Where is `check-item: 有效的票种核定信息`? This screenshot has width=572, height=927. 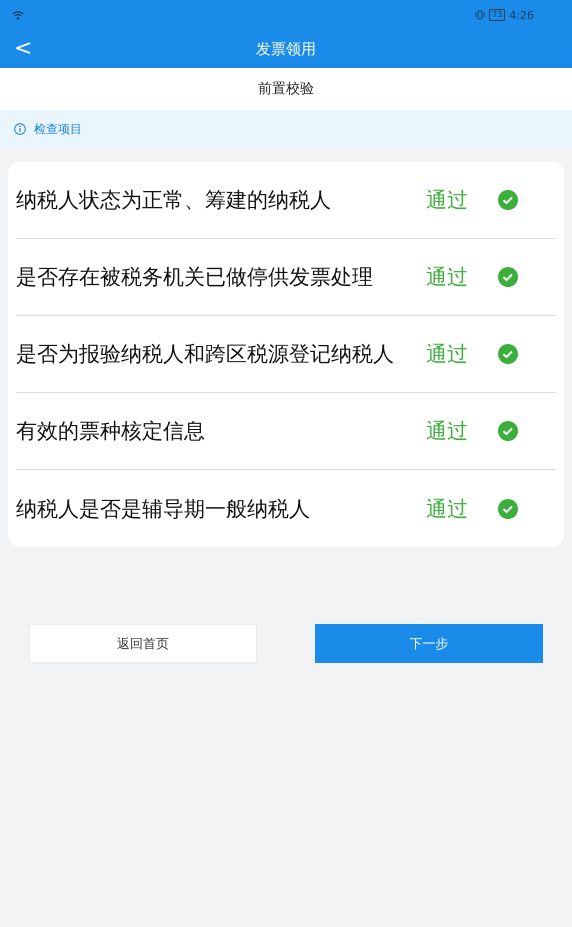 check-item: 有效的票种核定信息 is located at coordinates (111, 431).